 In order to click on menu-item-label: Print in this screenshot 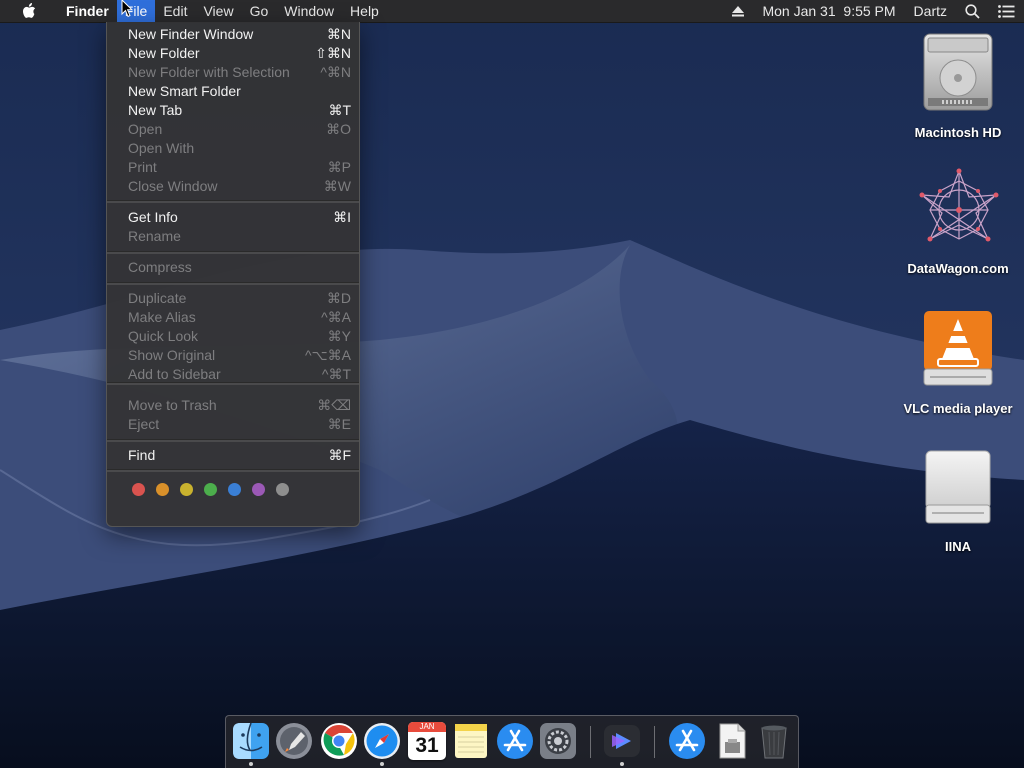, I will do `click(142, 167)`.